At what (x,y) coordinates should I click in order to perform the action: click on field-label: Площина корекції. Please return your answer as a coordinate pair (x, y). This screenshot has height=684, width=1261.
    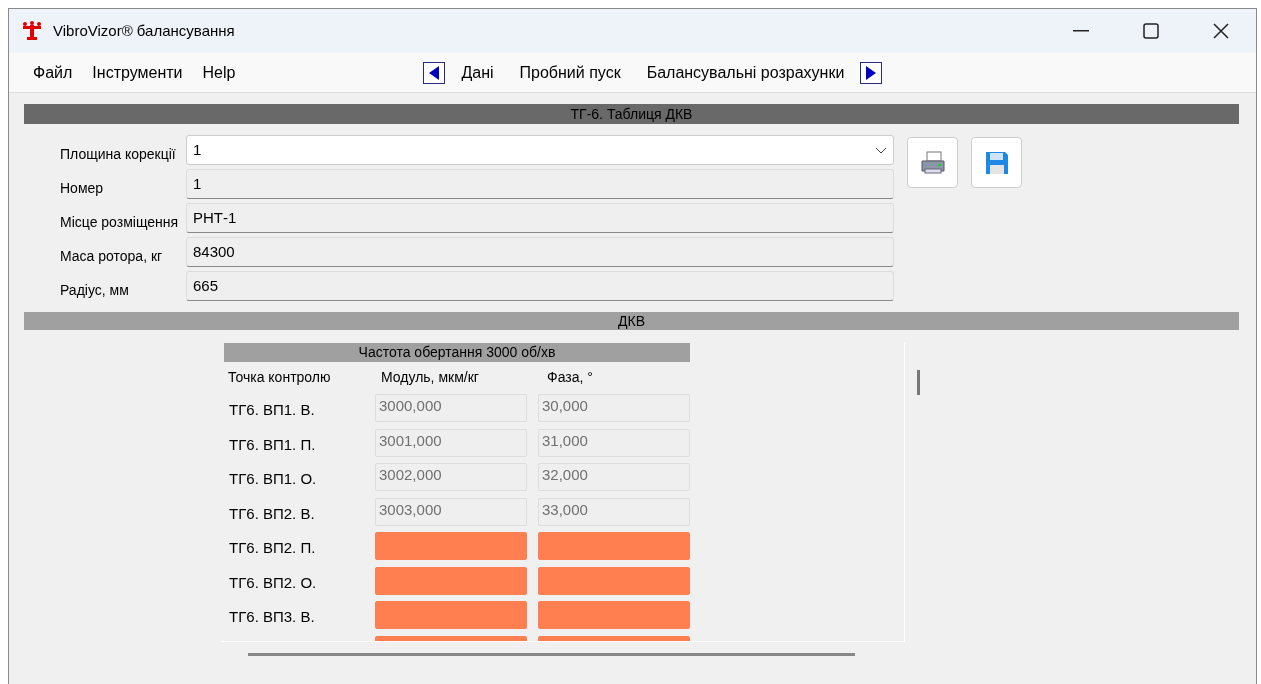
    Looking at the image, I should click on (118, 154).